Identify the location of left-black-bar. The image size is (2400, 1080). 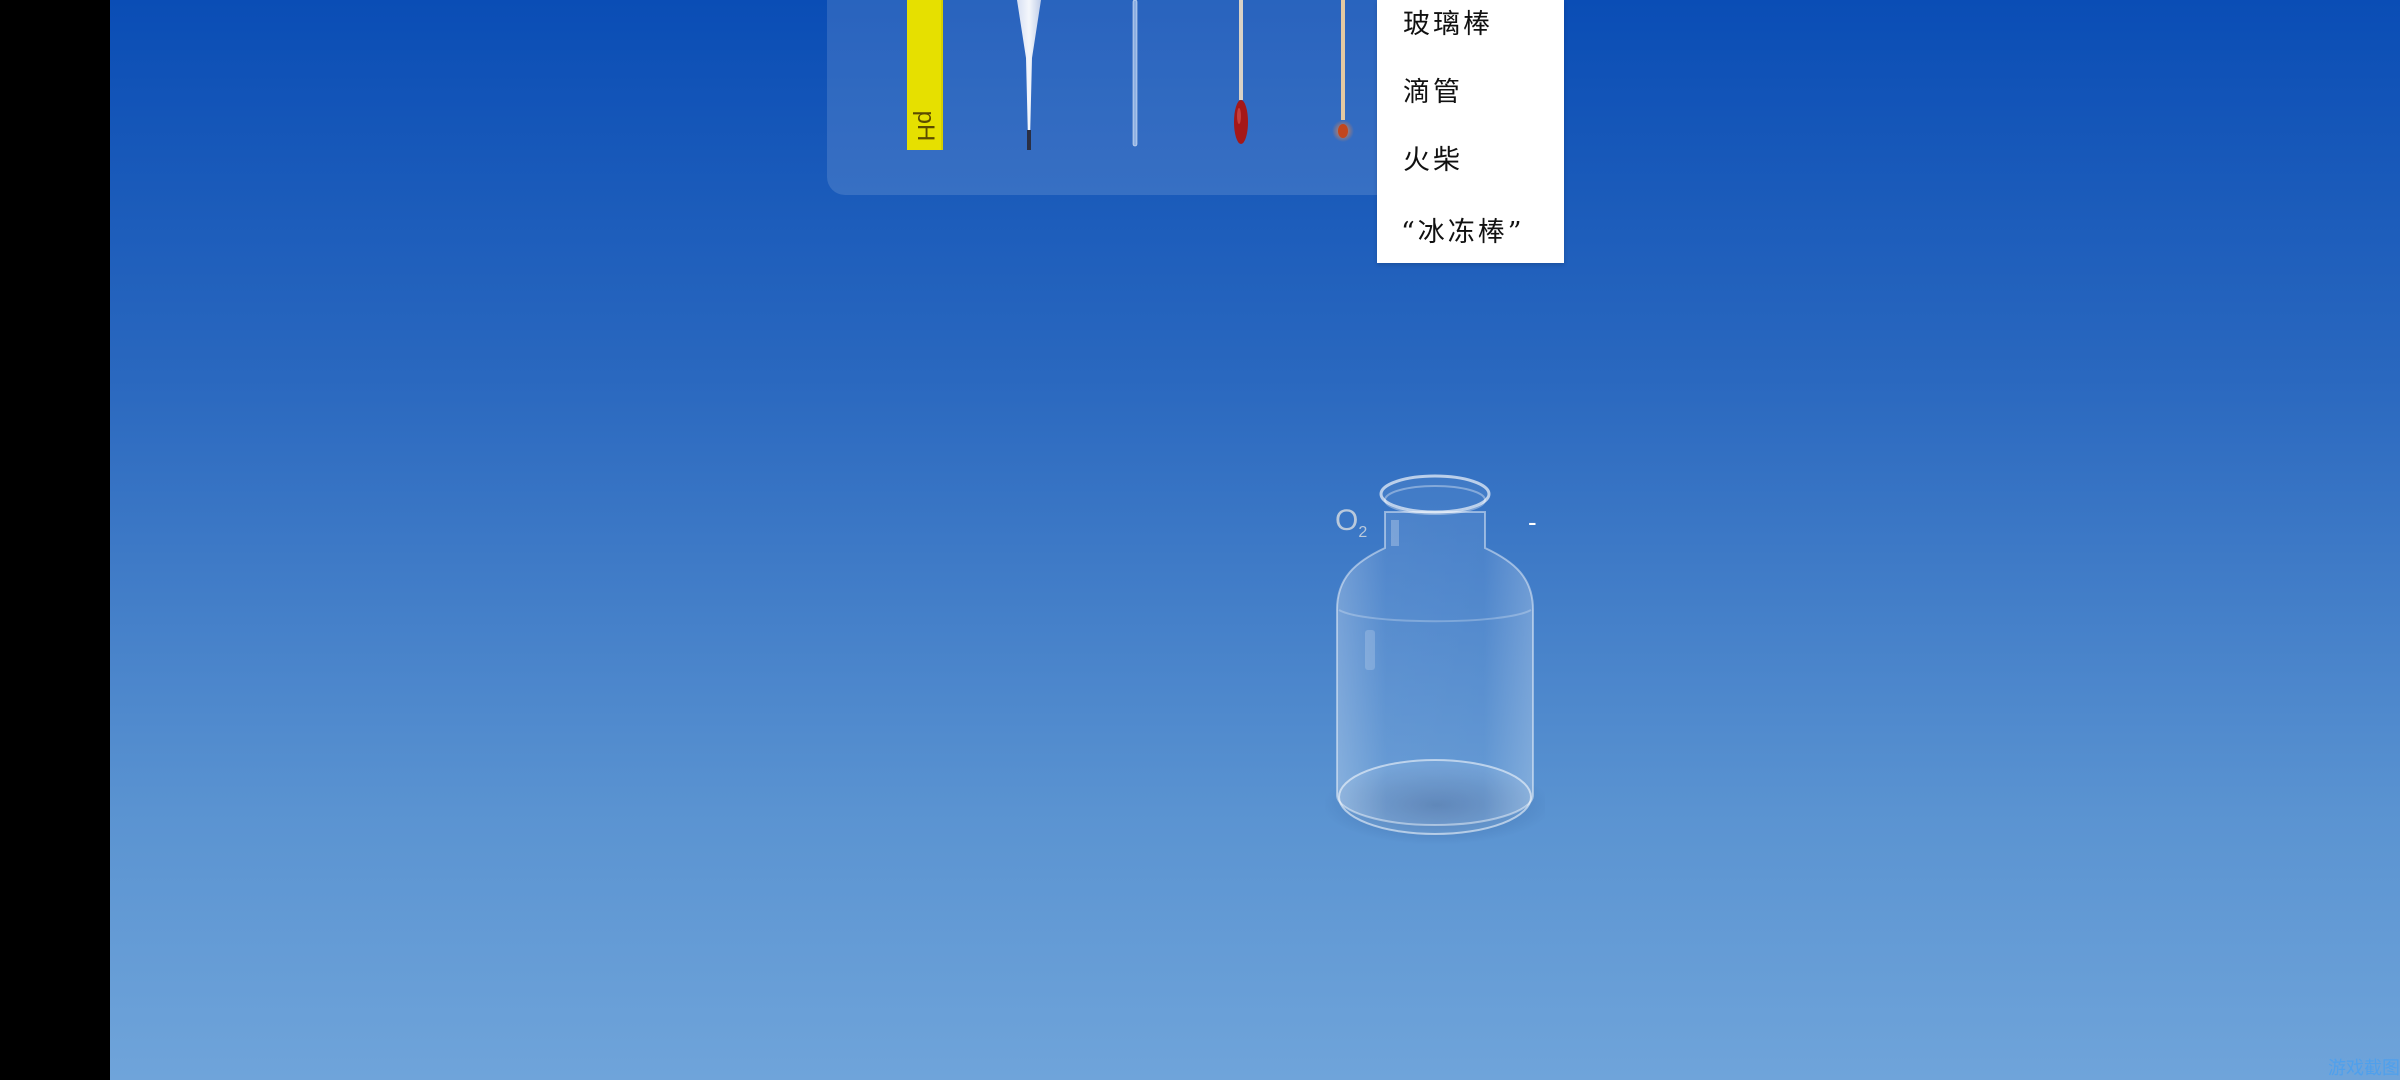
(55, 540).